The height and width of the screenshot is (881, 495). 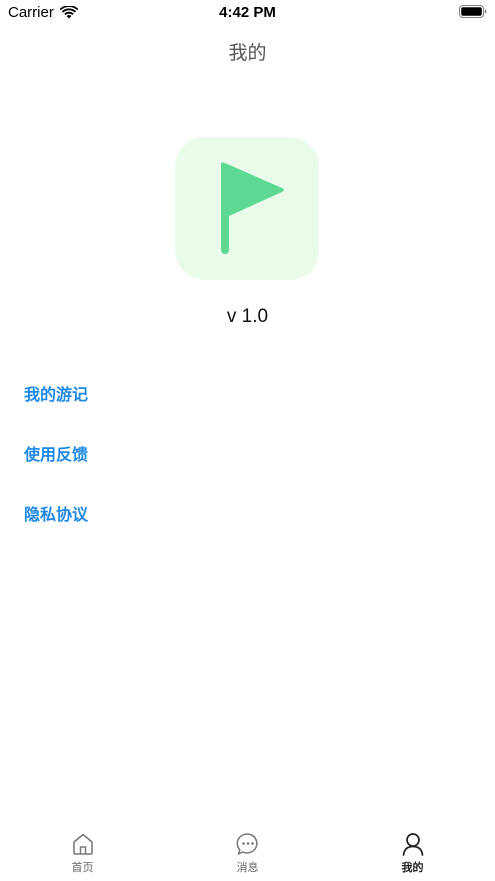 I want to click on tab-home: 首页, so click(x=82, y=851).